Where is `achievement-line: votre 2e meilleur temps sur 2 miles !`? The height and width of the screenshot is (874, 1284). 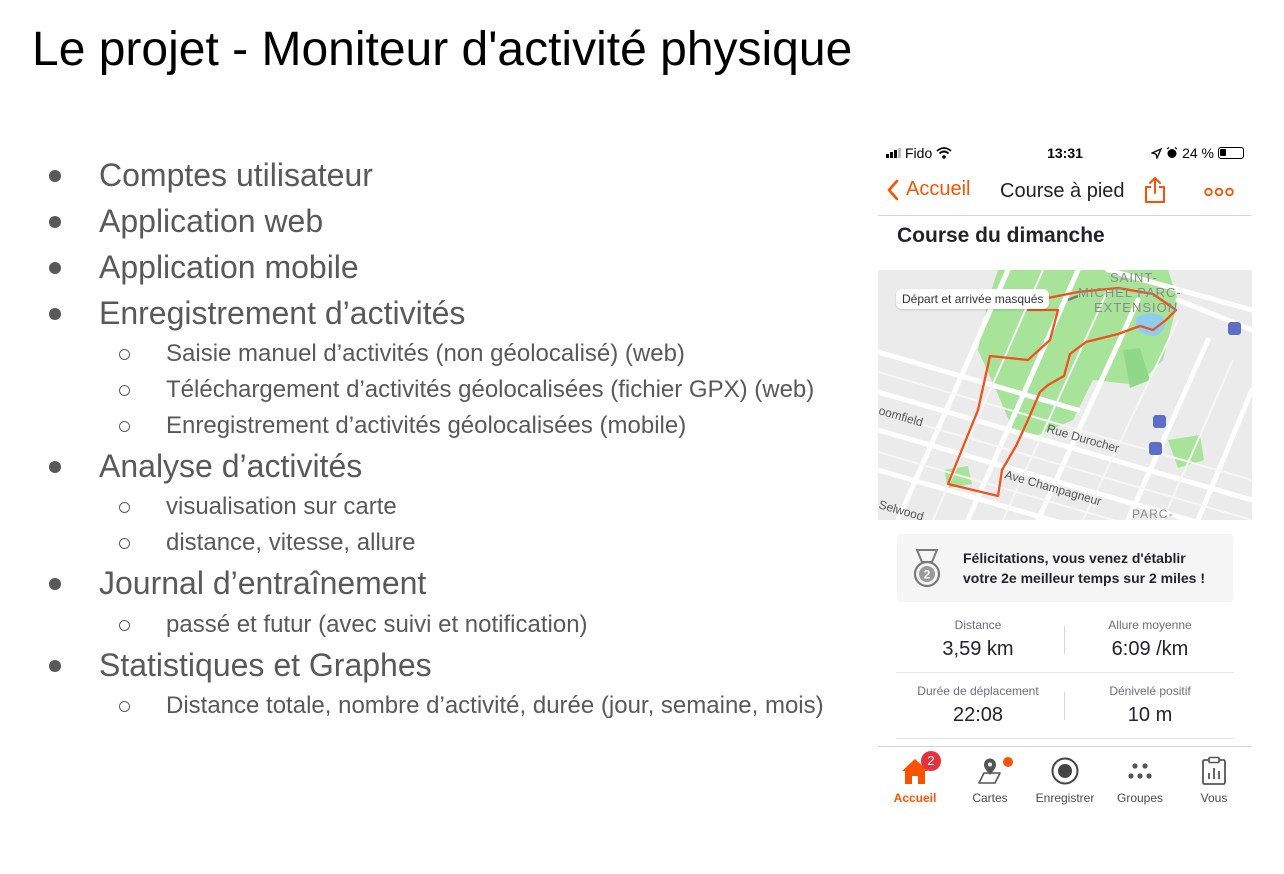 achievement-line: votre 2e meilleur temps sur 2 miles ! is located at coordinates (1084, 578).